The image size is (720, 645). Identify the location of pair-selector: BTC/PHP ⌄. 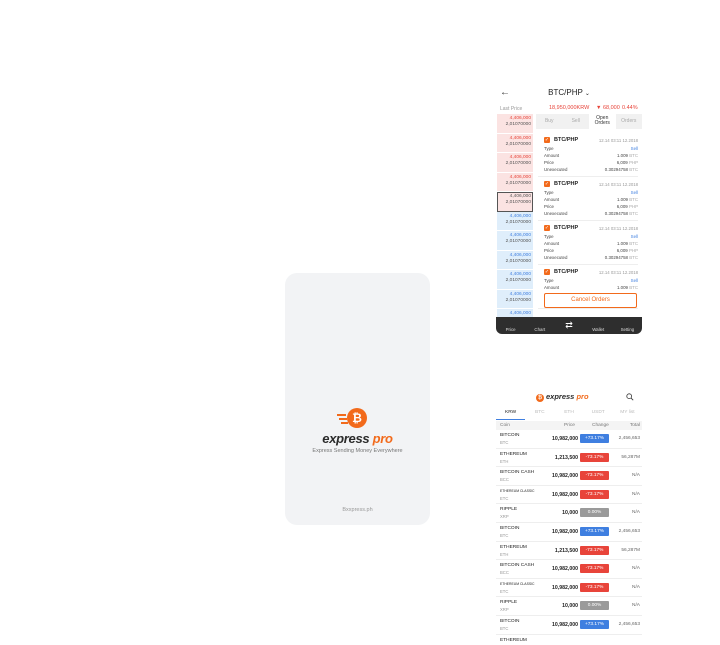
(569, 92).